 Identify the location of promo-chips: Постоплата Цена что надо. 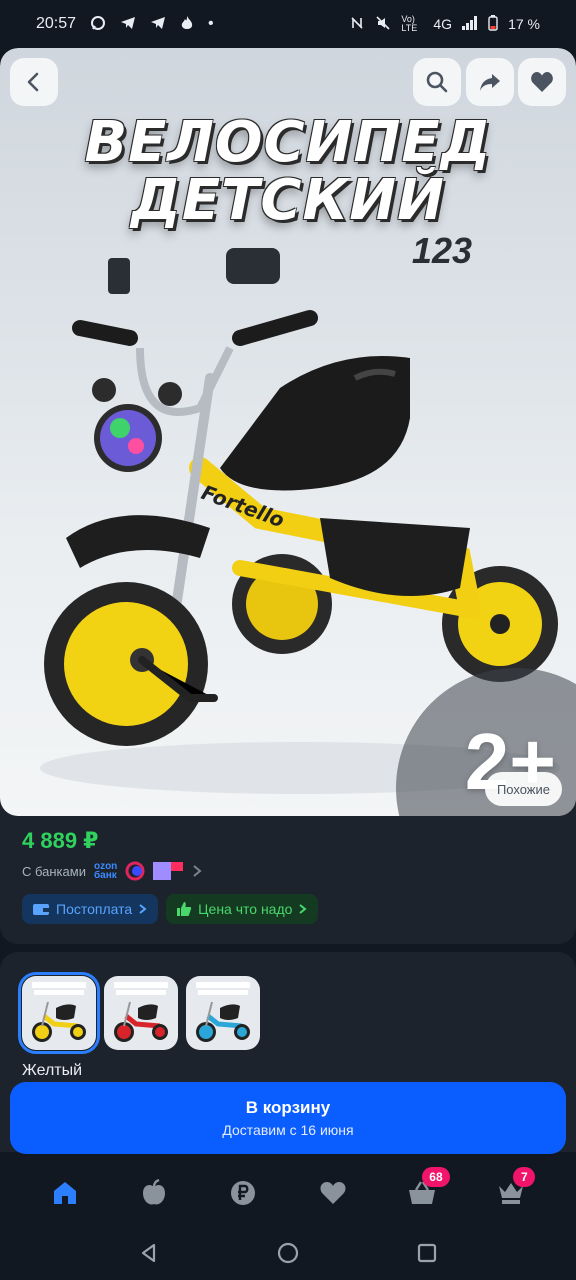
(170, 909).